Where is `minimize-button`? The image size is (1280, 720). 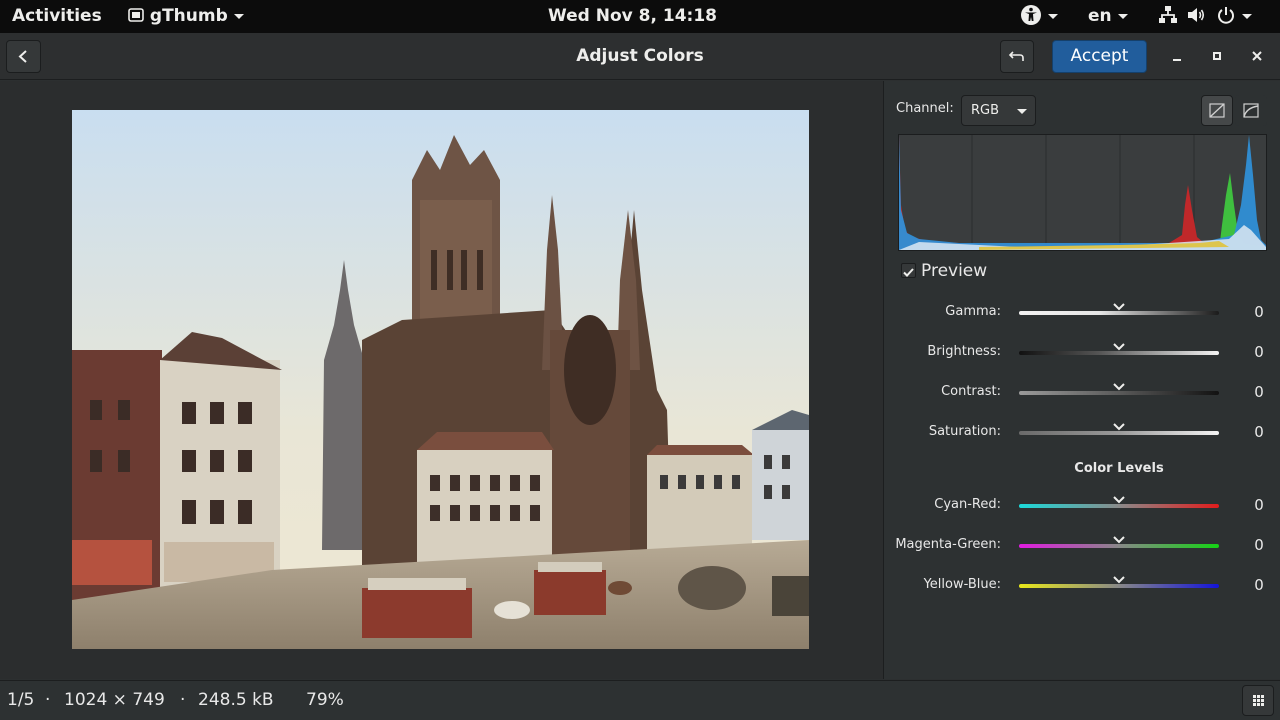 minimize-button is located at coordinates (1177, 56).